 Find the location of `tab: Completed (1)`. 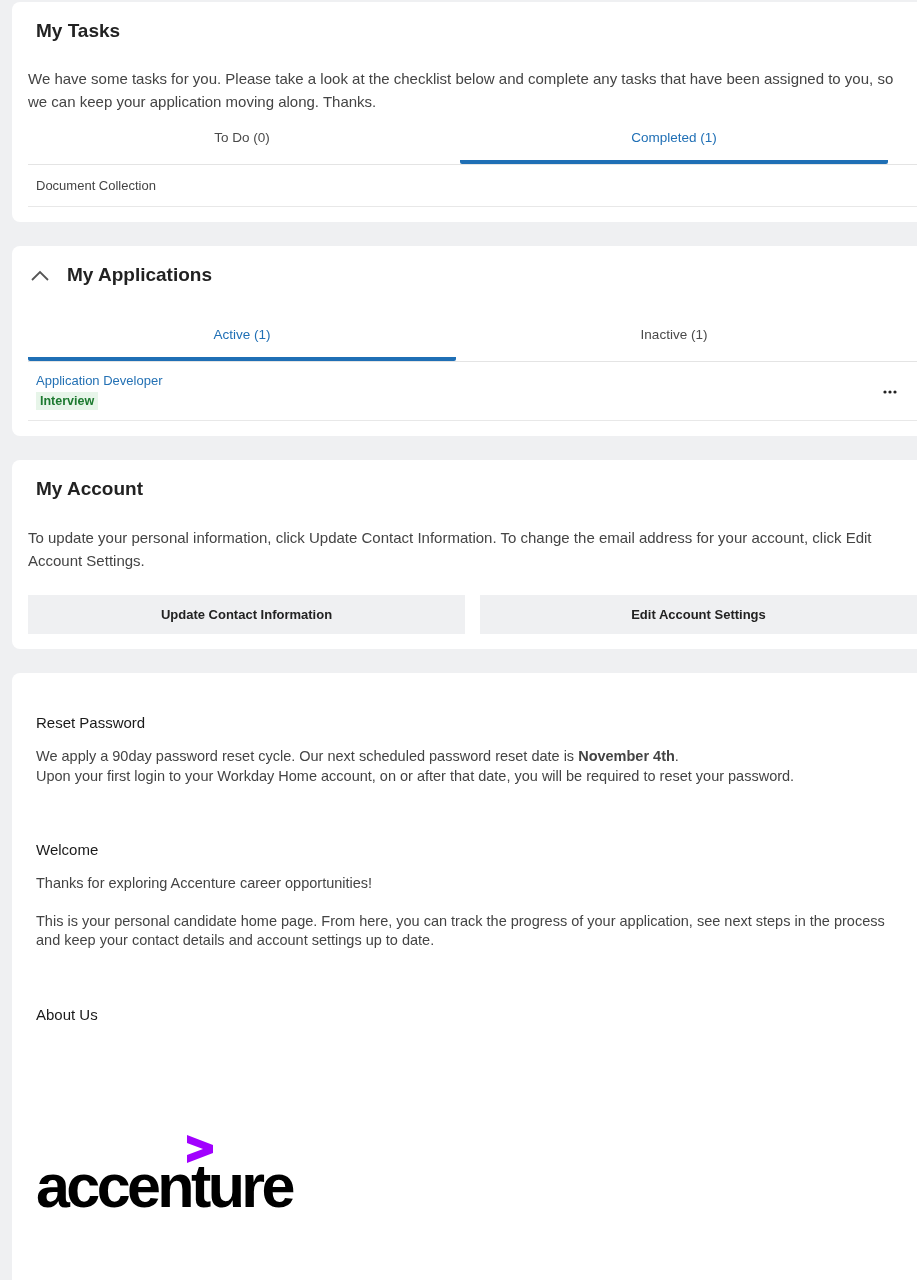

tab: Completed (1) is located at coordinates (674, 138).